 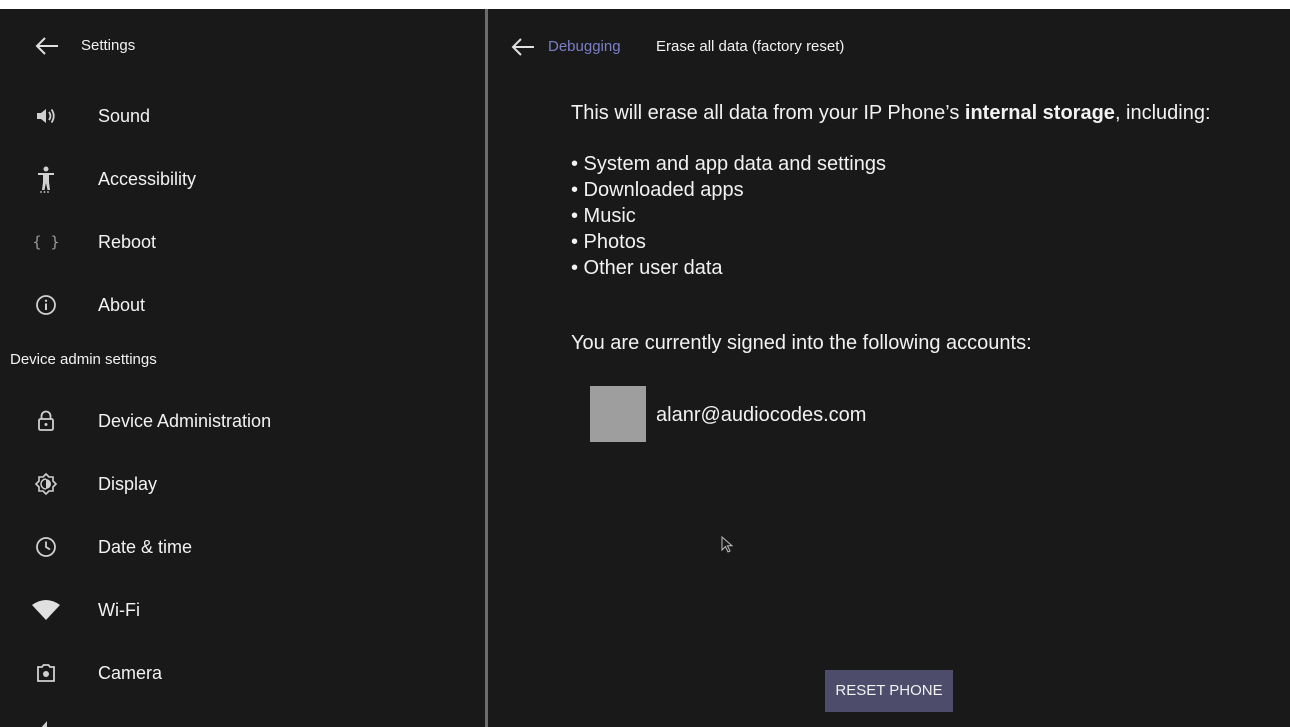 I want to click on list-item: • Music, so click(x=603, y=216).